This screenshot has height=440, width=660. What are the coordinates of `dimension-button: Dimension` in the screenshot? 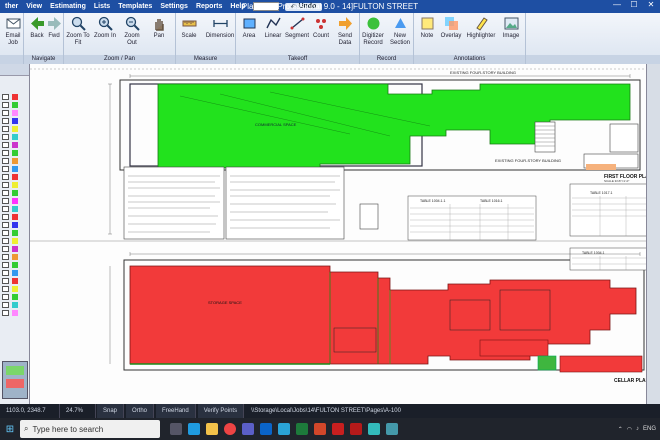 It's located at (220, 28).